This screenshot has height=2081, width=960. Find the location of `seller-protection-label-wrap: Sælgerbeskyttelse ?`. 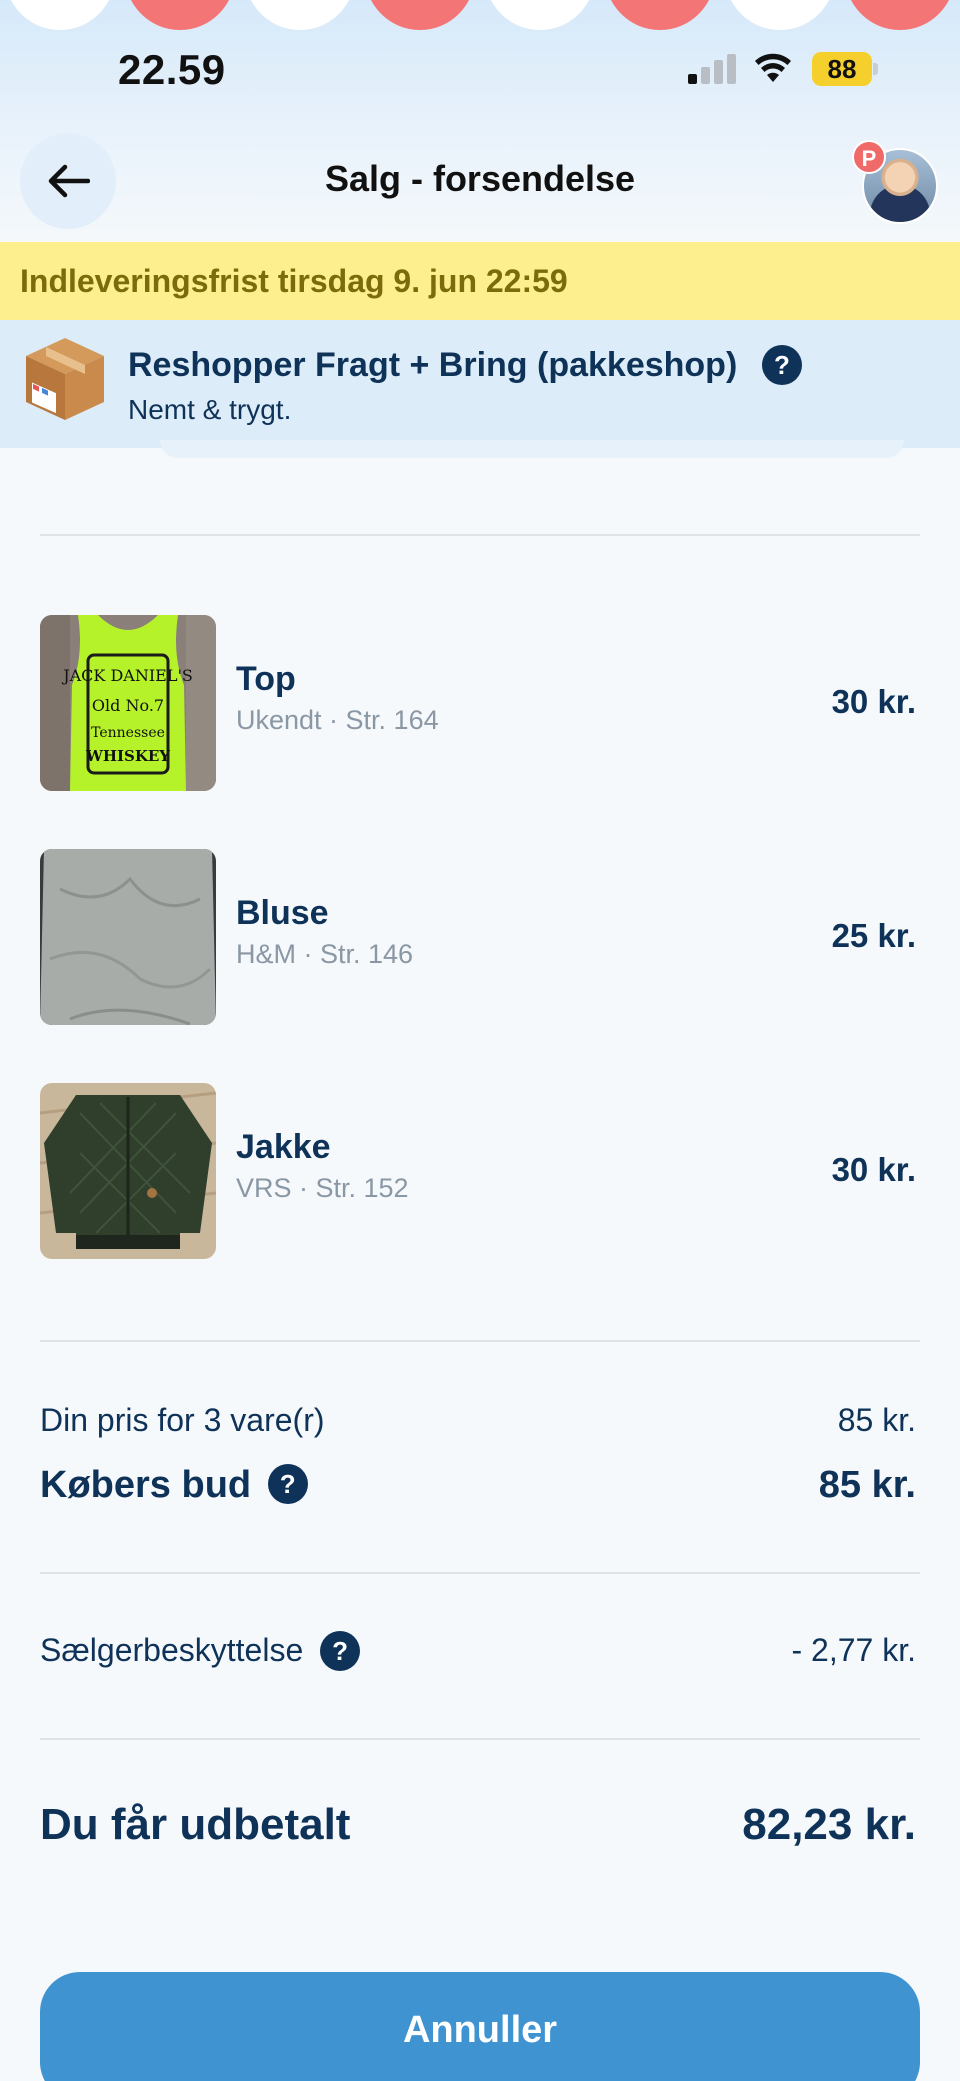

seller-protection-label-wrap: Sælgerbeskyttelse ? is located at coordinates (200, 1651).